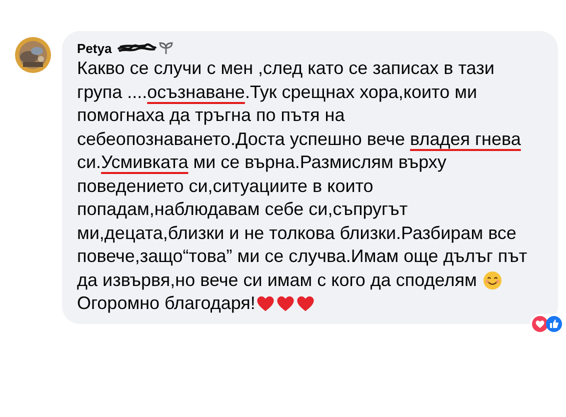 The height and width of the screenshot is (417, 566). I want to click on comment-text: ми се върна.Размислям върху, so click(319, 162).